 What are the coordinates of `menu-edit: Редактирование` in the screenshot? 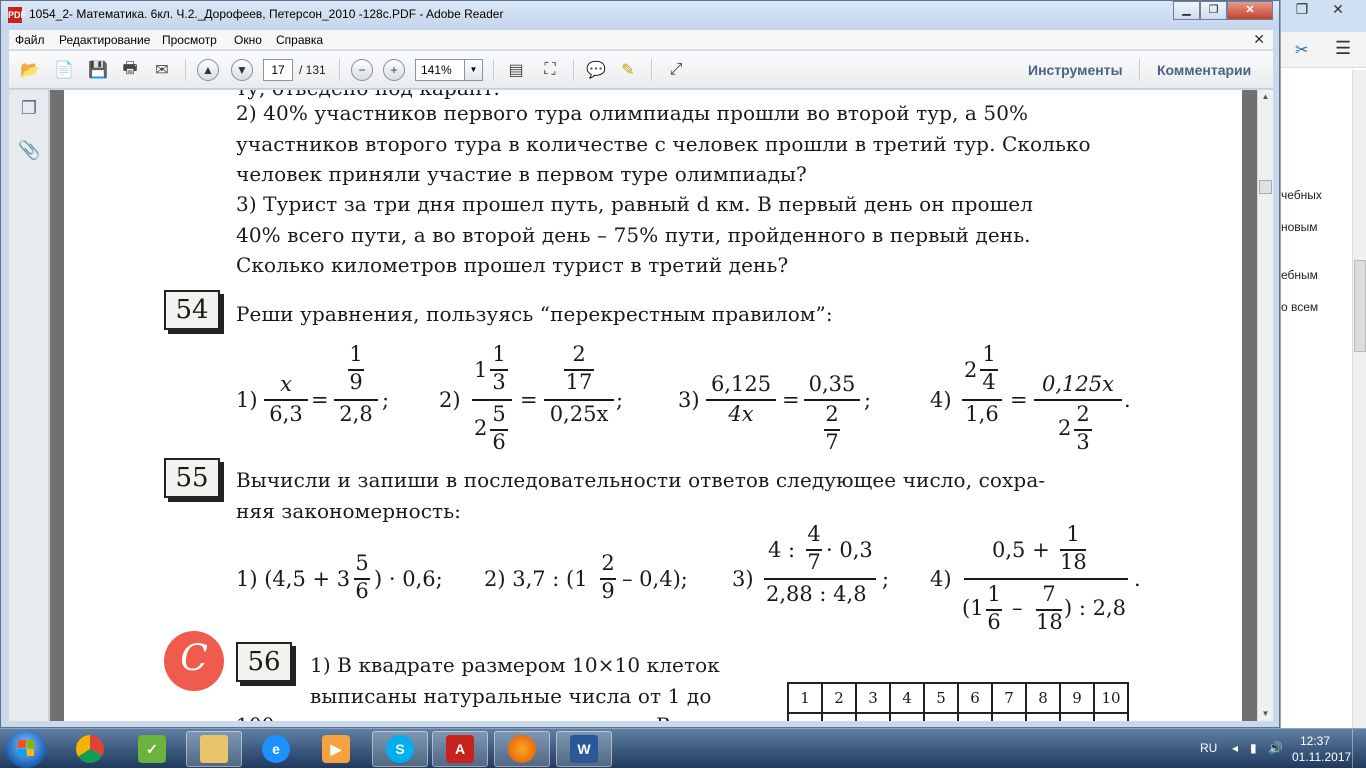 It's located at (104, 40).